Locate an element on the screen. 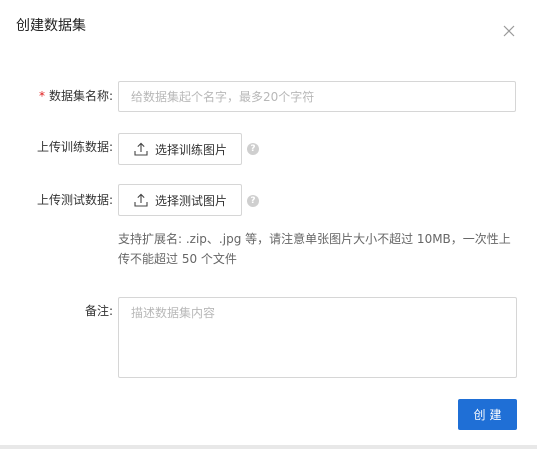  dataset-name-label: * 数据集名称: is located at coordinates (56, 96).